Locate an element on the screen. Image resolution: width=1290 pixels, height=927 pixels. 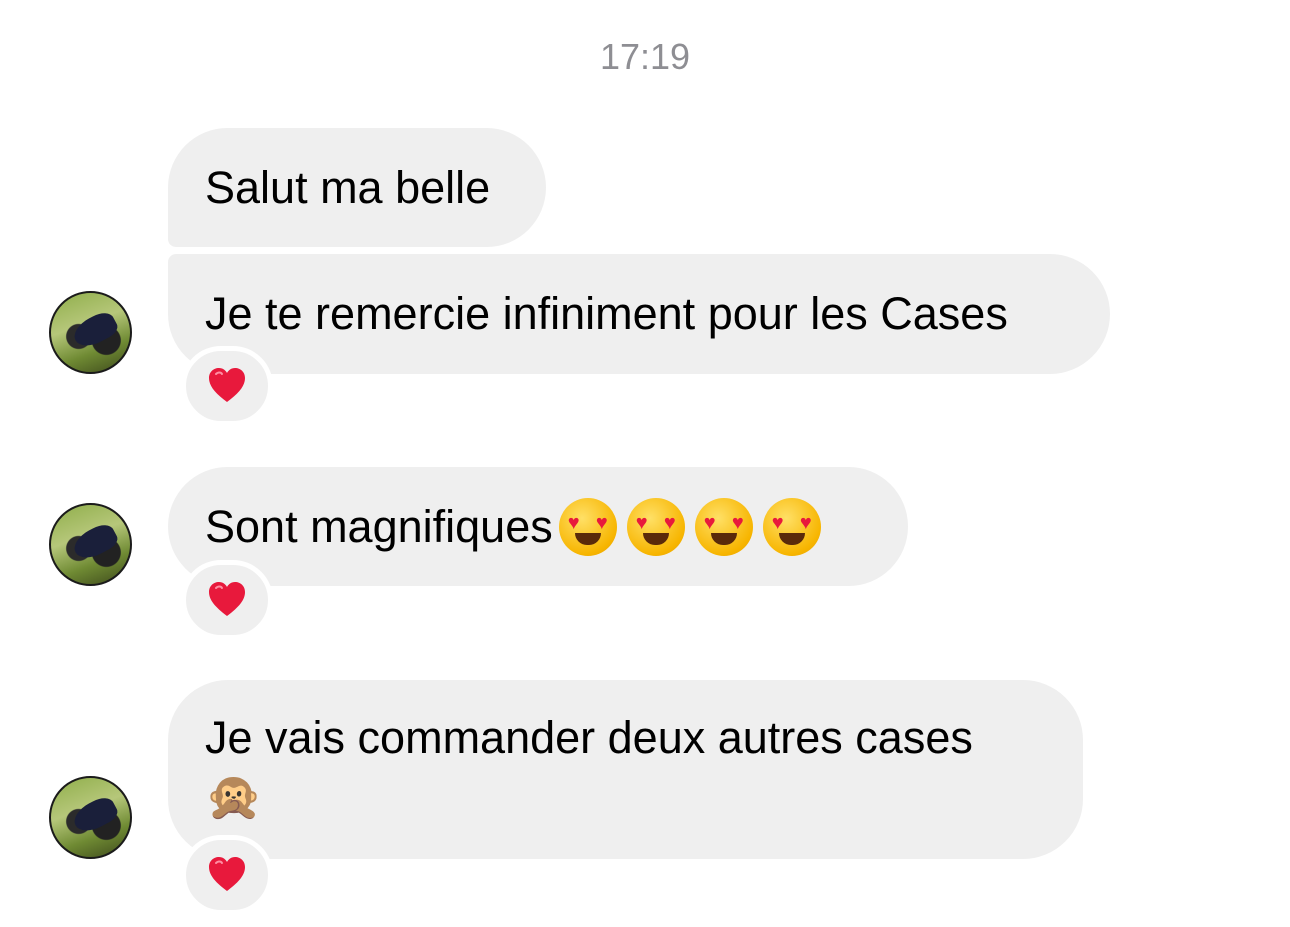
message-bubble: Sont magnifiques ♥ ♥ ♥ ♥ ♥ ♥ ♥ ♥ is located at coordinates (538, 526).